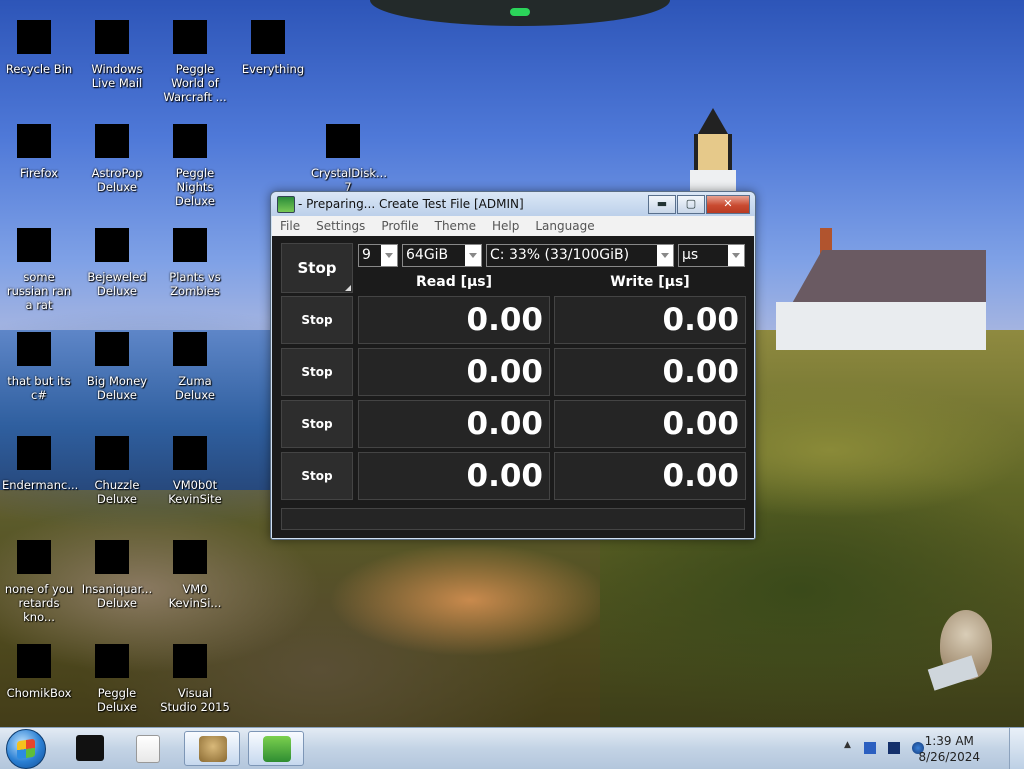 This screenshot has width=1024, height=769. I want to click on tray-expand-icon: ▲, so click(850, 746).